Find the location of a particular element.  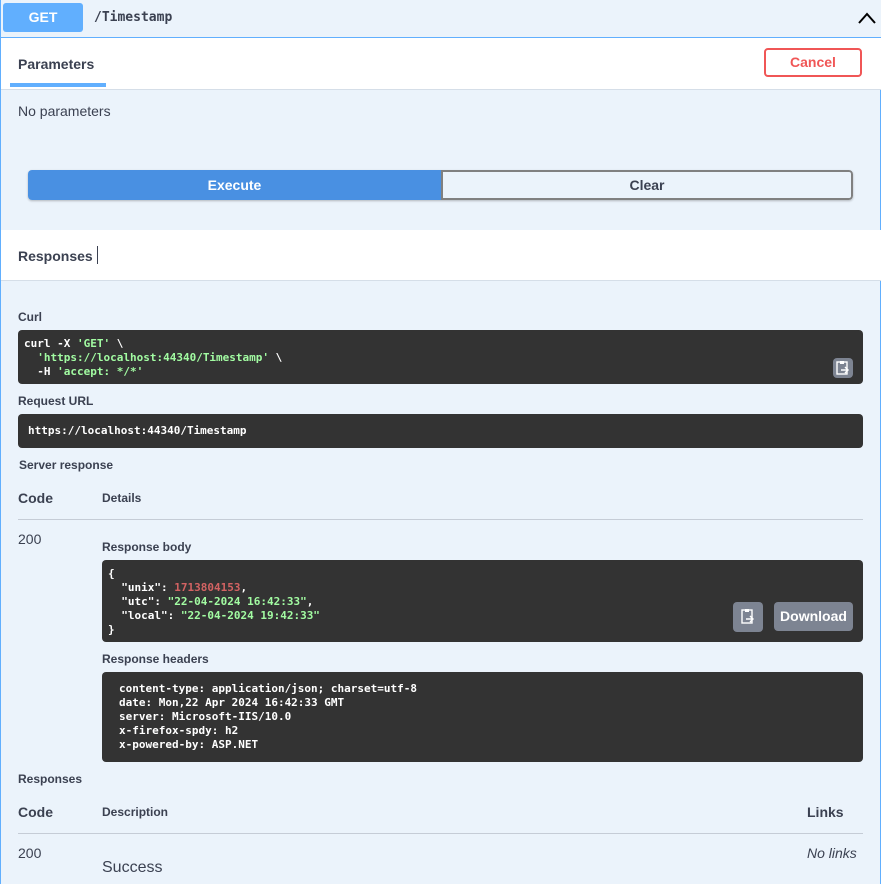

body-open-brace: { is located at coordinates (111, 573).